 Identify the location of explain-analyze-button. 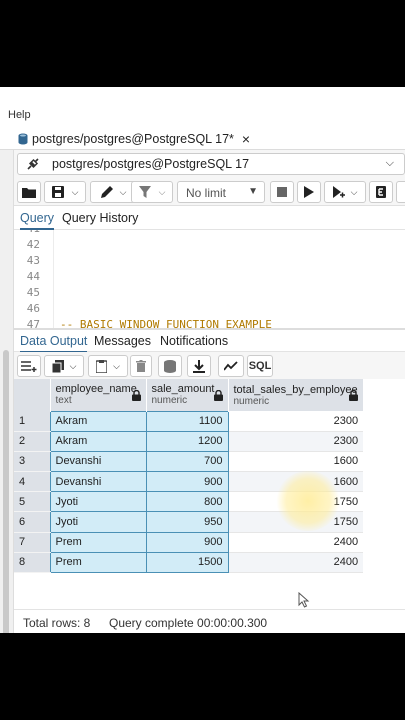
(381, 192).